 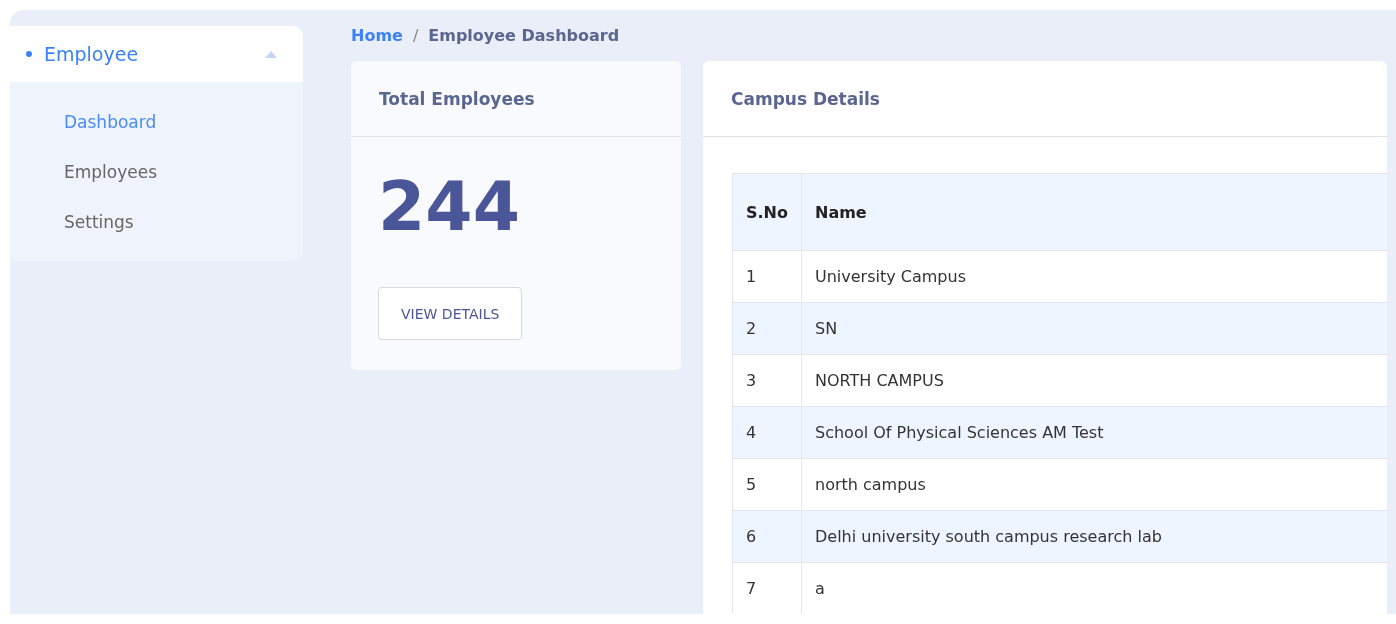 I want to click on table-cell: 3, so click(x=767, y=380).